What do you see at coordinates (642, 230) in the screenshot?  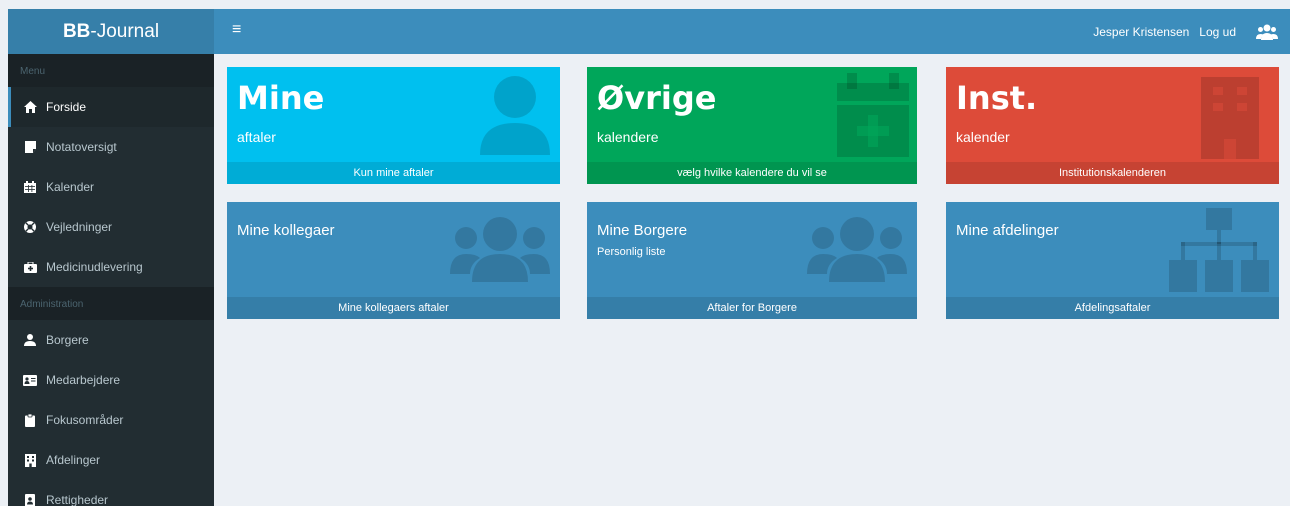 I see `box-title: Mine Borgere` at bounding box center [642, 230].